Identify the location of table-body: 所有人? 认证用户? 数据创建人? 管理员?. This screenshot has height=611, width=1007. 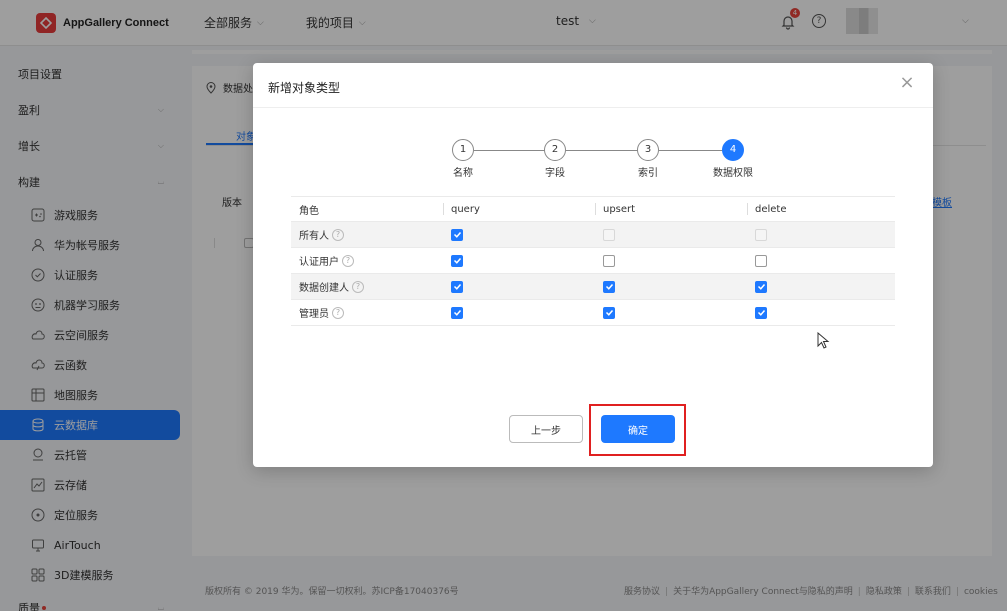
(593, 274).